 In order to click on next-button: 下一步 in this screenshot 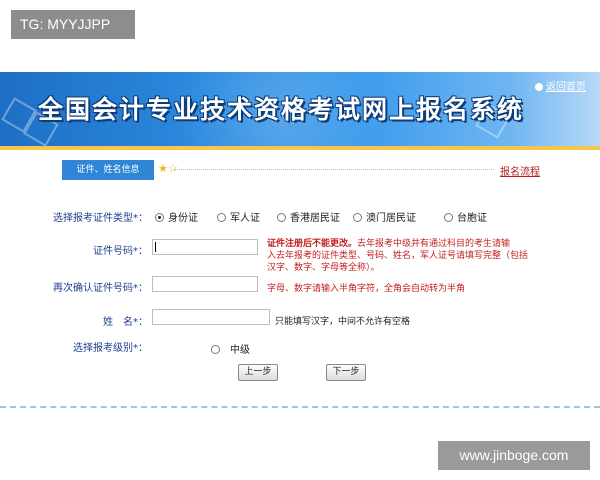, I will do `click(346, 372)`.